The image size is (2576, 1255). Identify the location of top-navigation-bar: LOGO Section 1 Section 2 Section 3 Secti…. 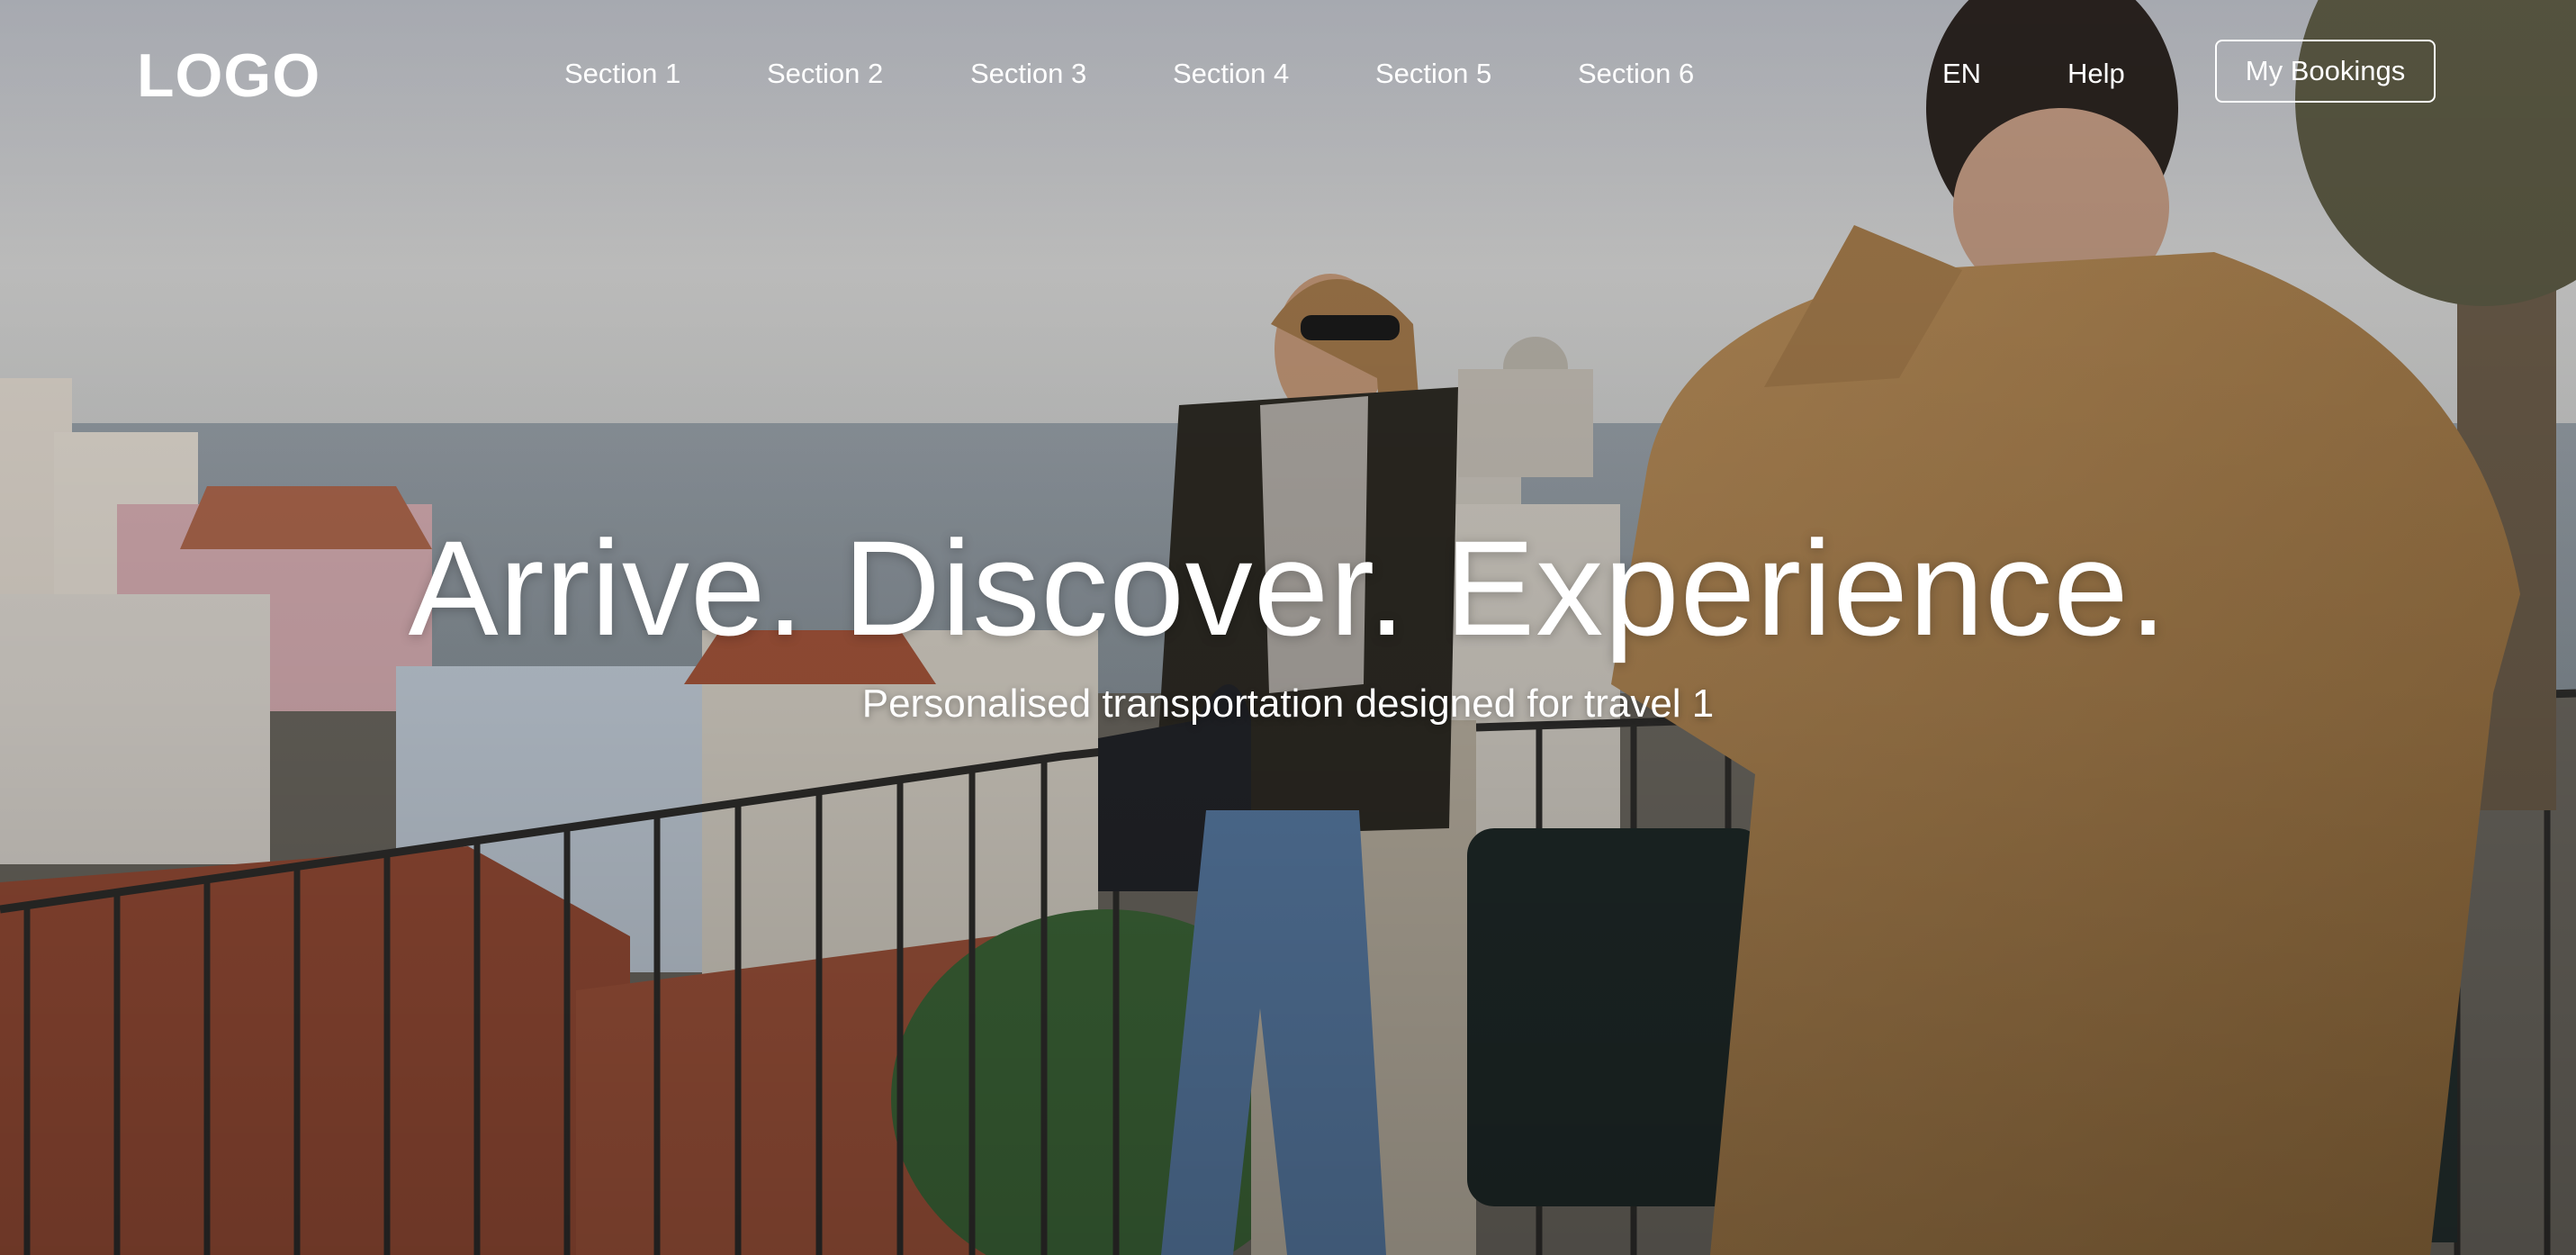
(1288, 74).